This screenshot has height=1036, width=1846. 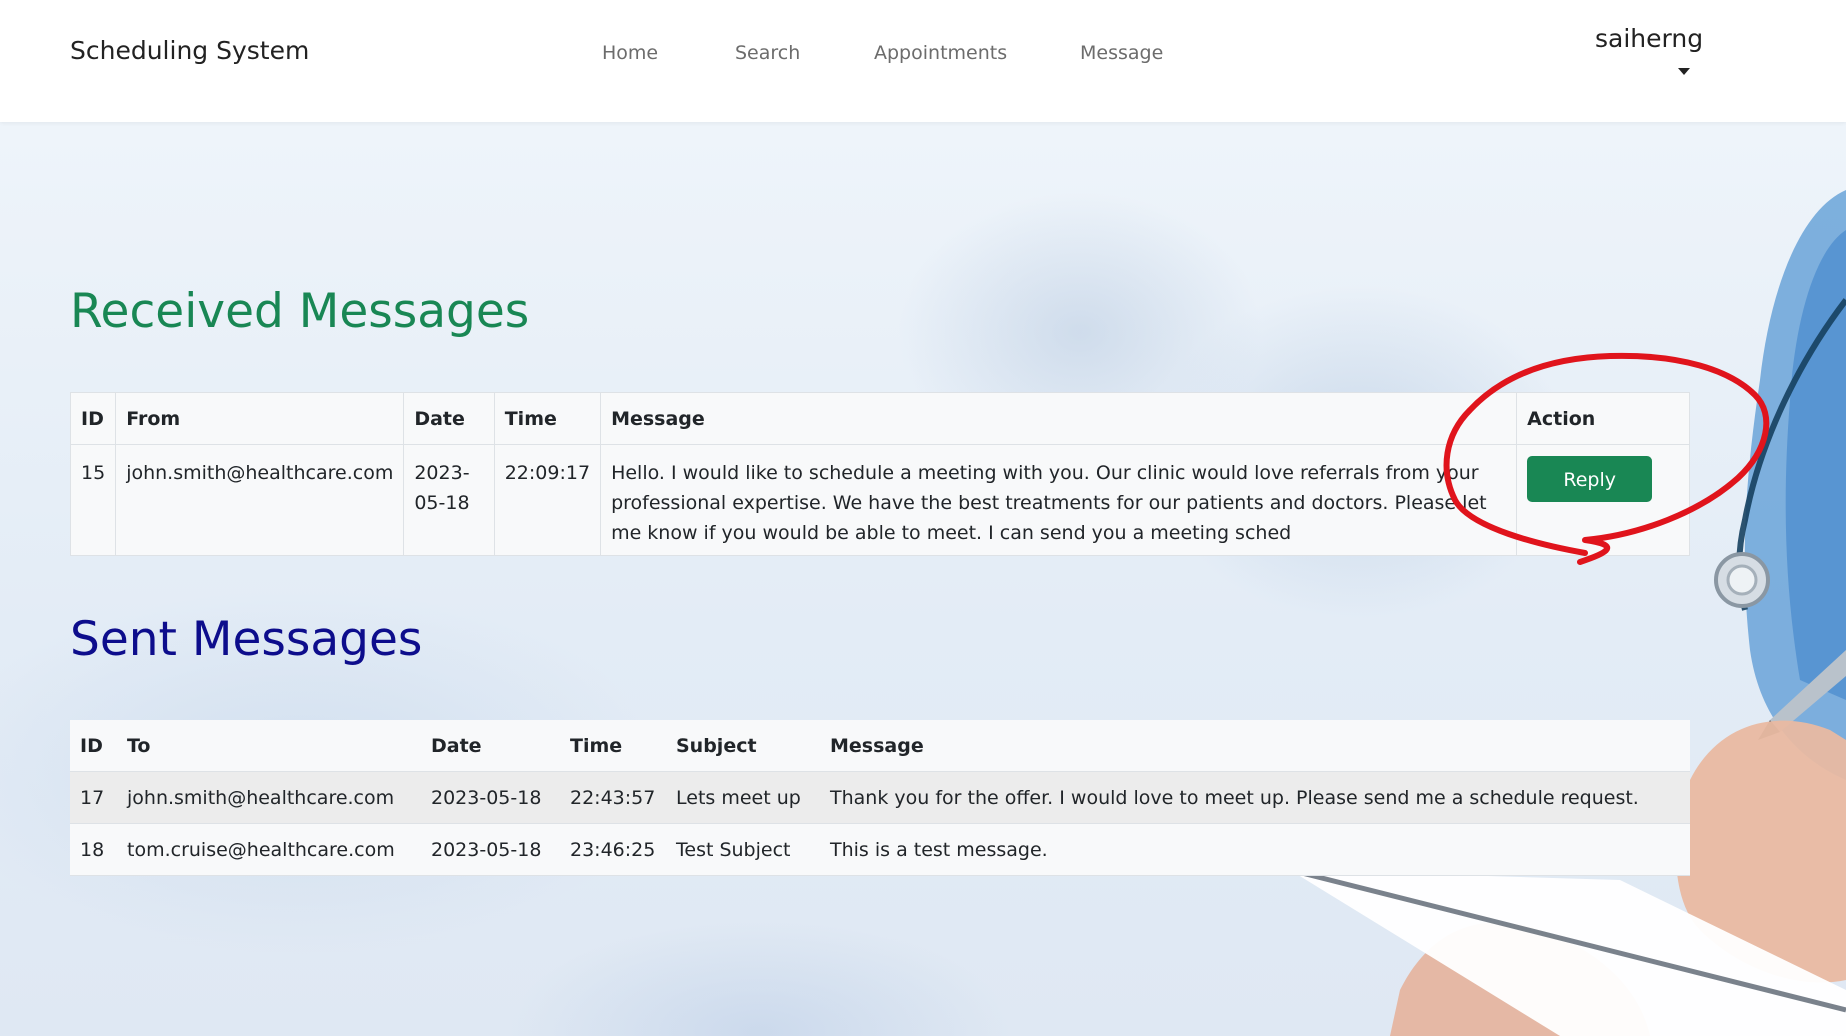 What do you see at coordinates (189, 50) in the screenshot?
I see `brand-title: Scheduling System` at bounding box center [189, 50].